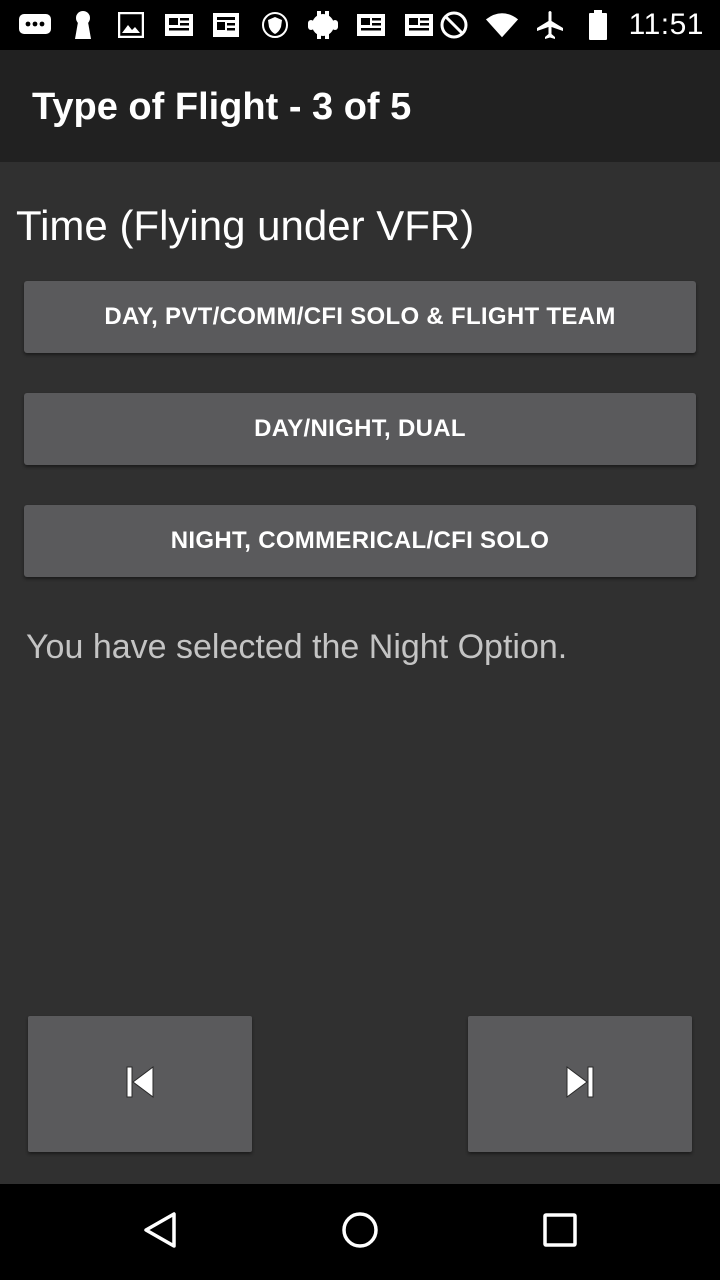 Image resolution: width=720 pixels, height=1280 pixels. I want to click on home-button, so click(360, 1232).